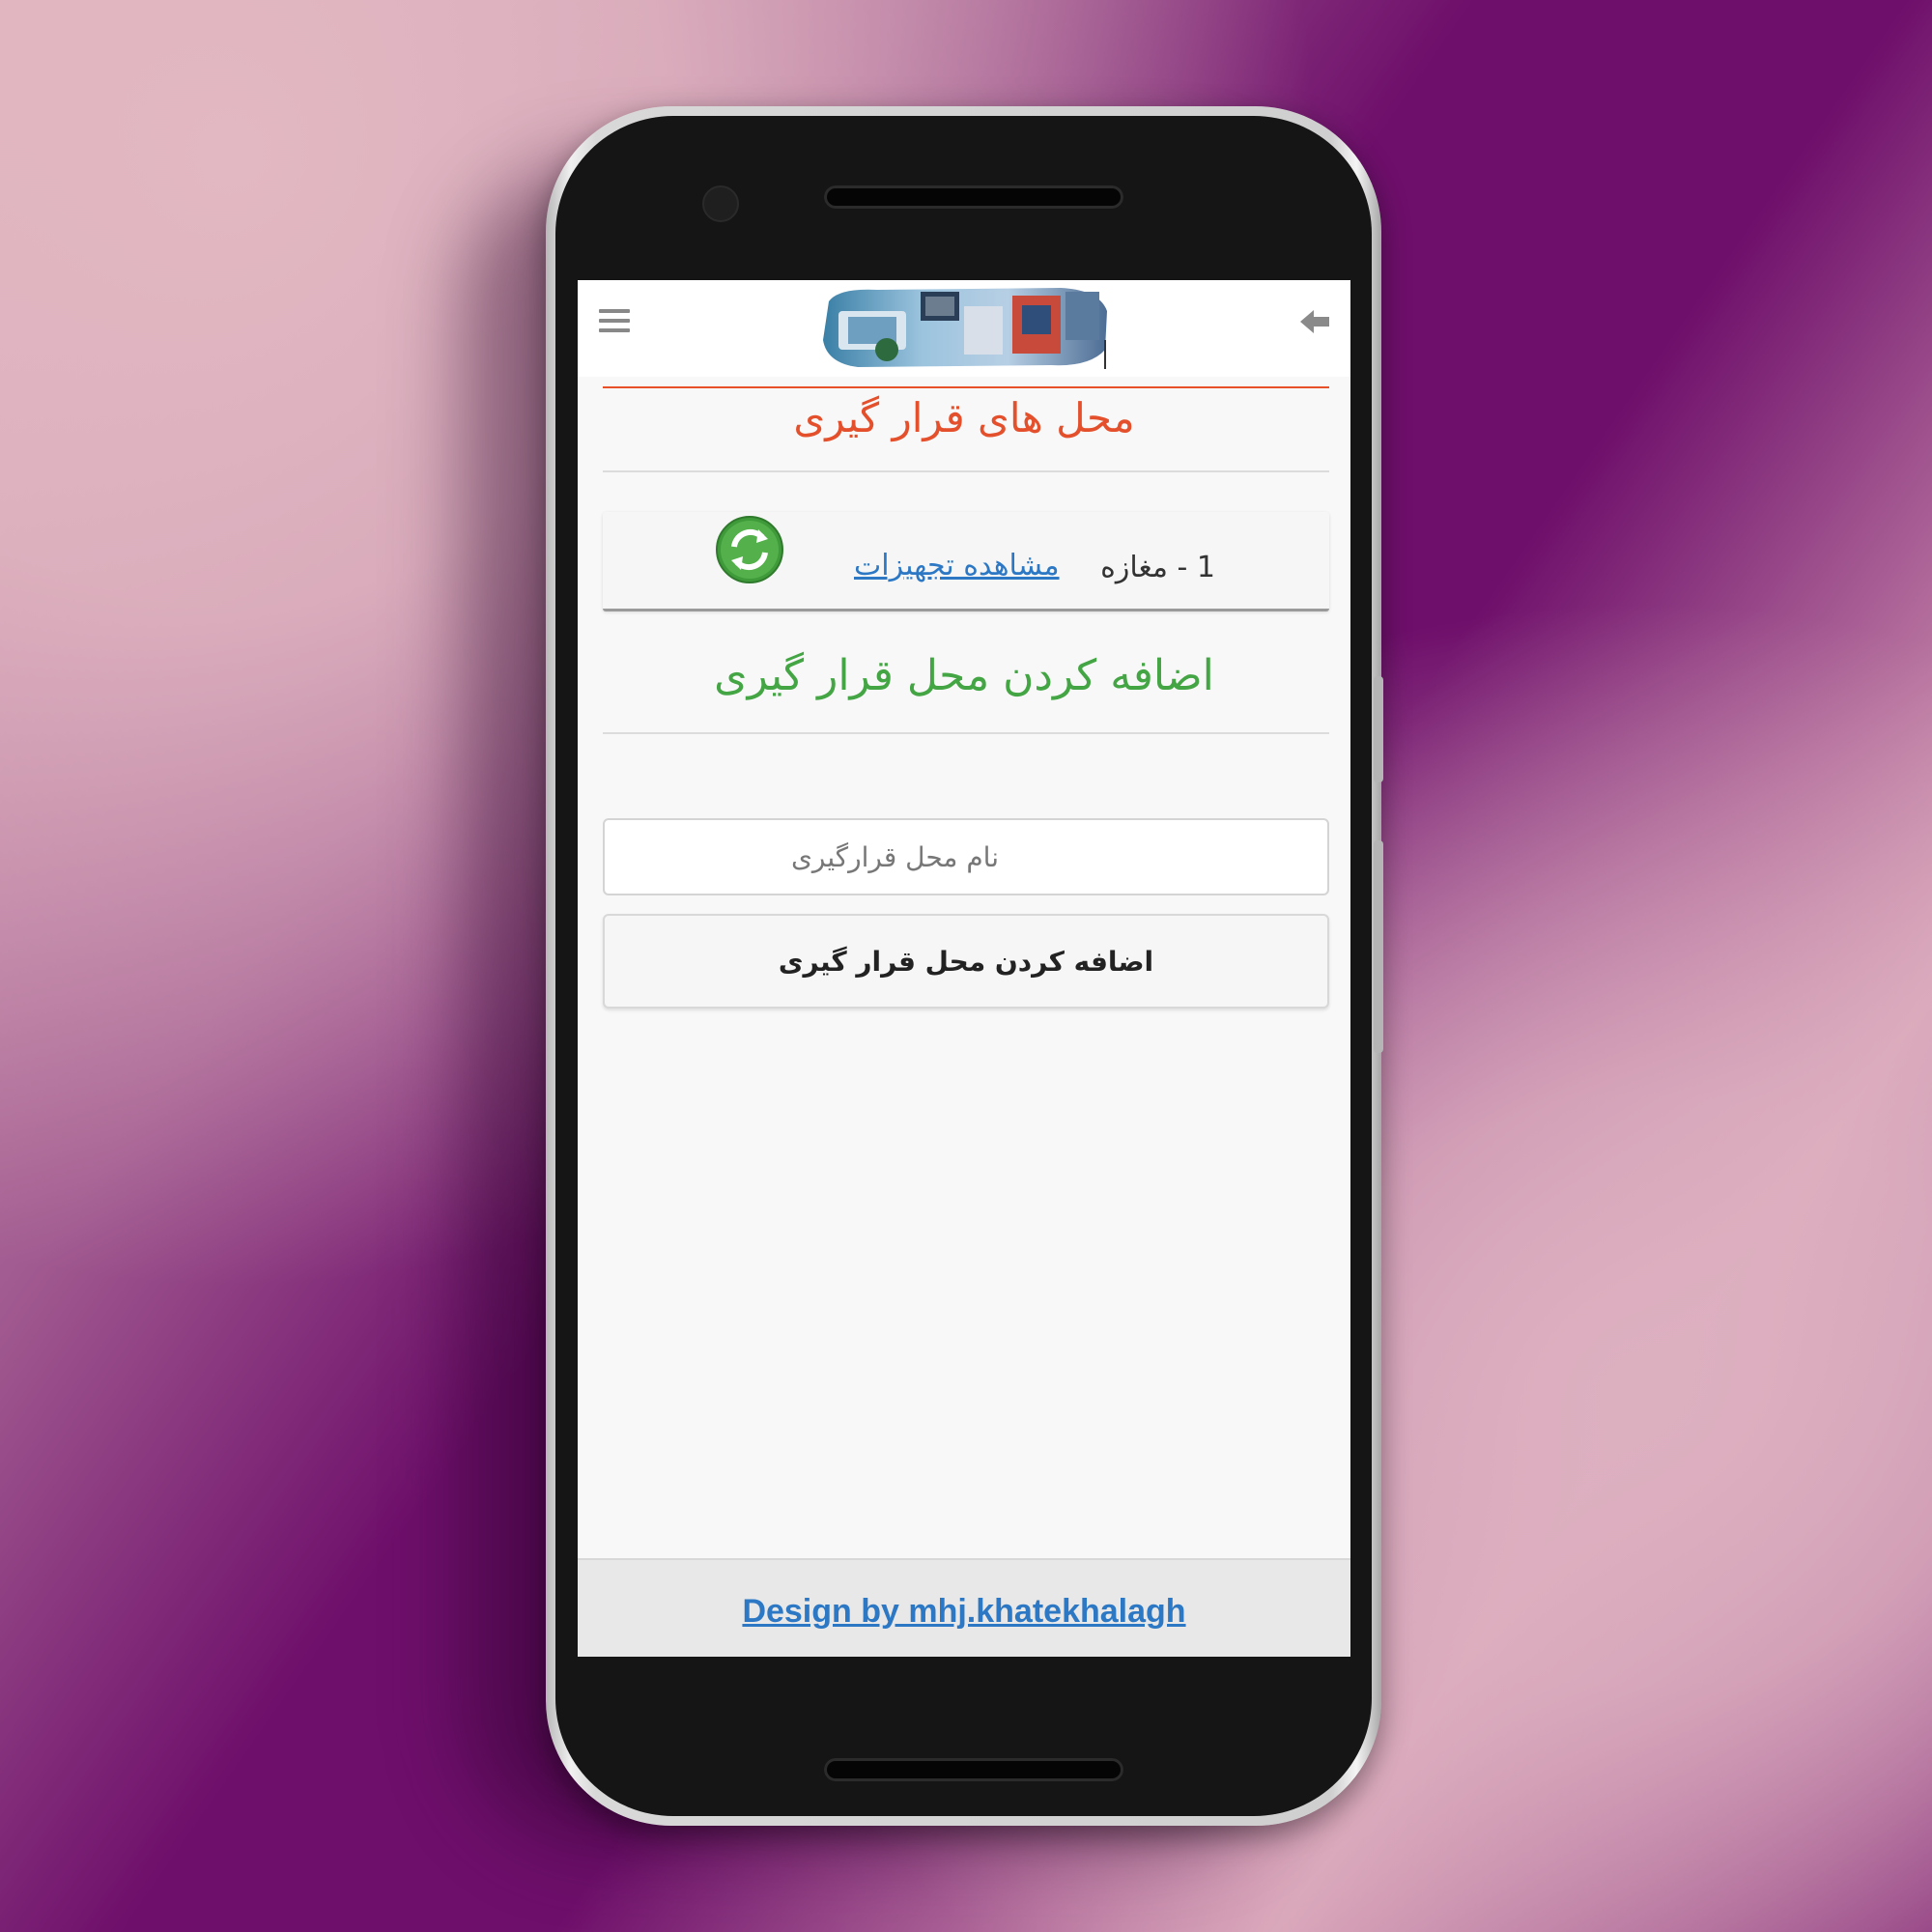  What do you see at coordinates (1314, 321) in the screenshot?
I see `back-arrow-icon` at bounding box center [1314, 321].